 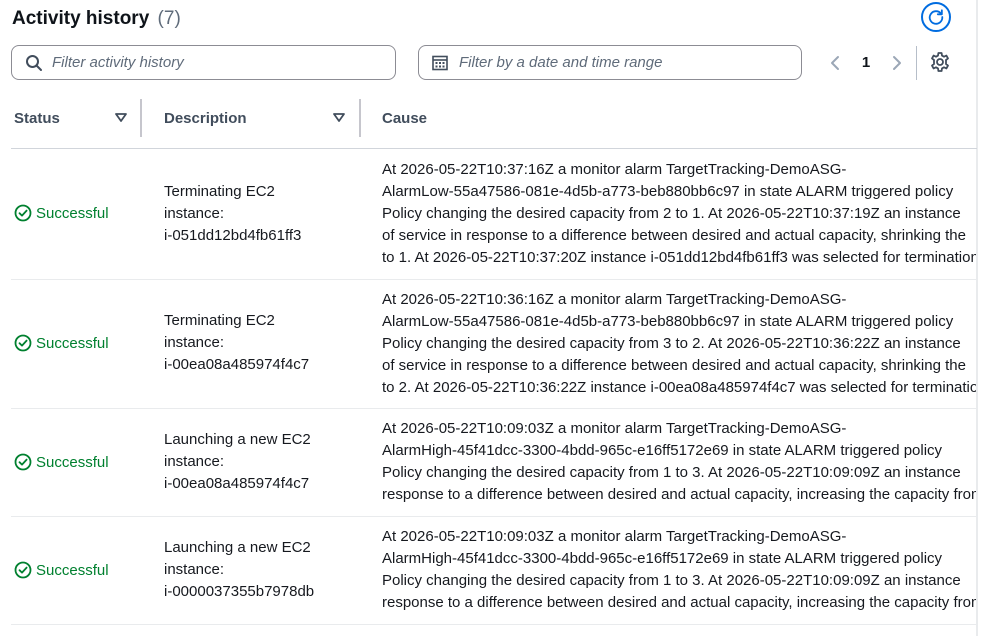 I want to click on activity-filter-field, so click(x=203, y=62).